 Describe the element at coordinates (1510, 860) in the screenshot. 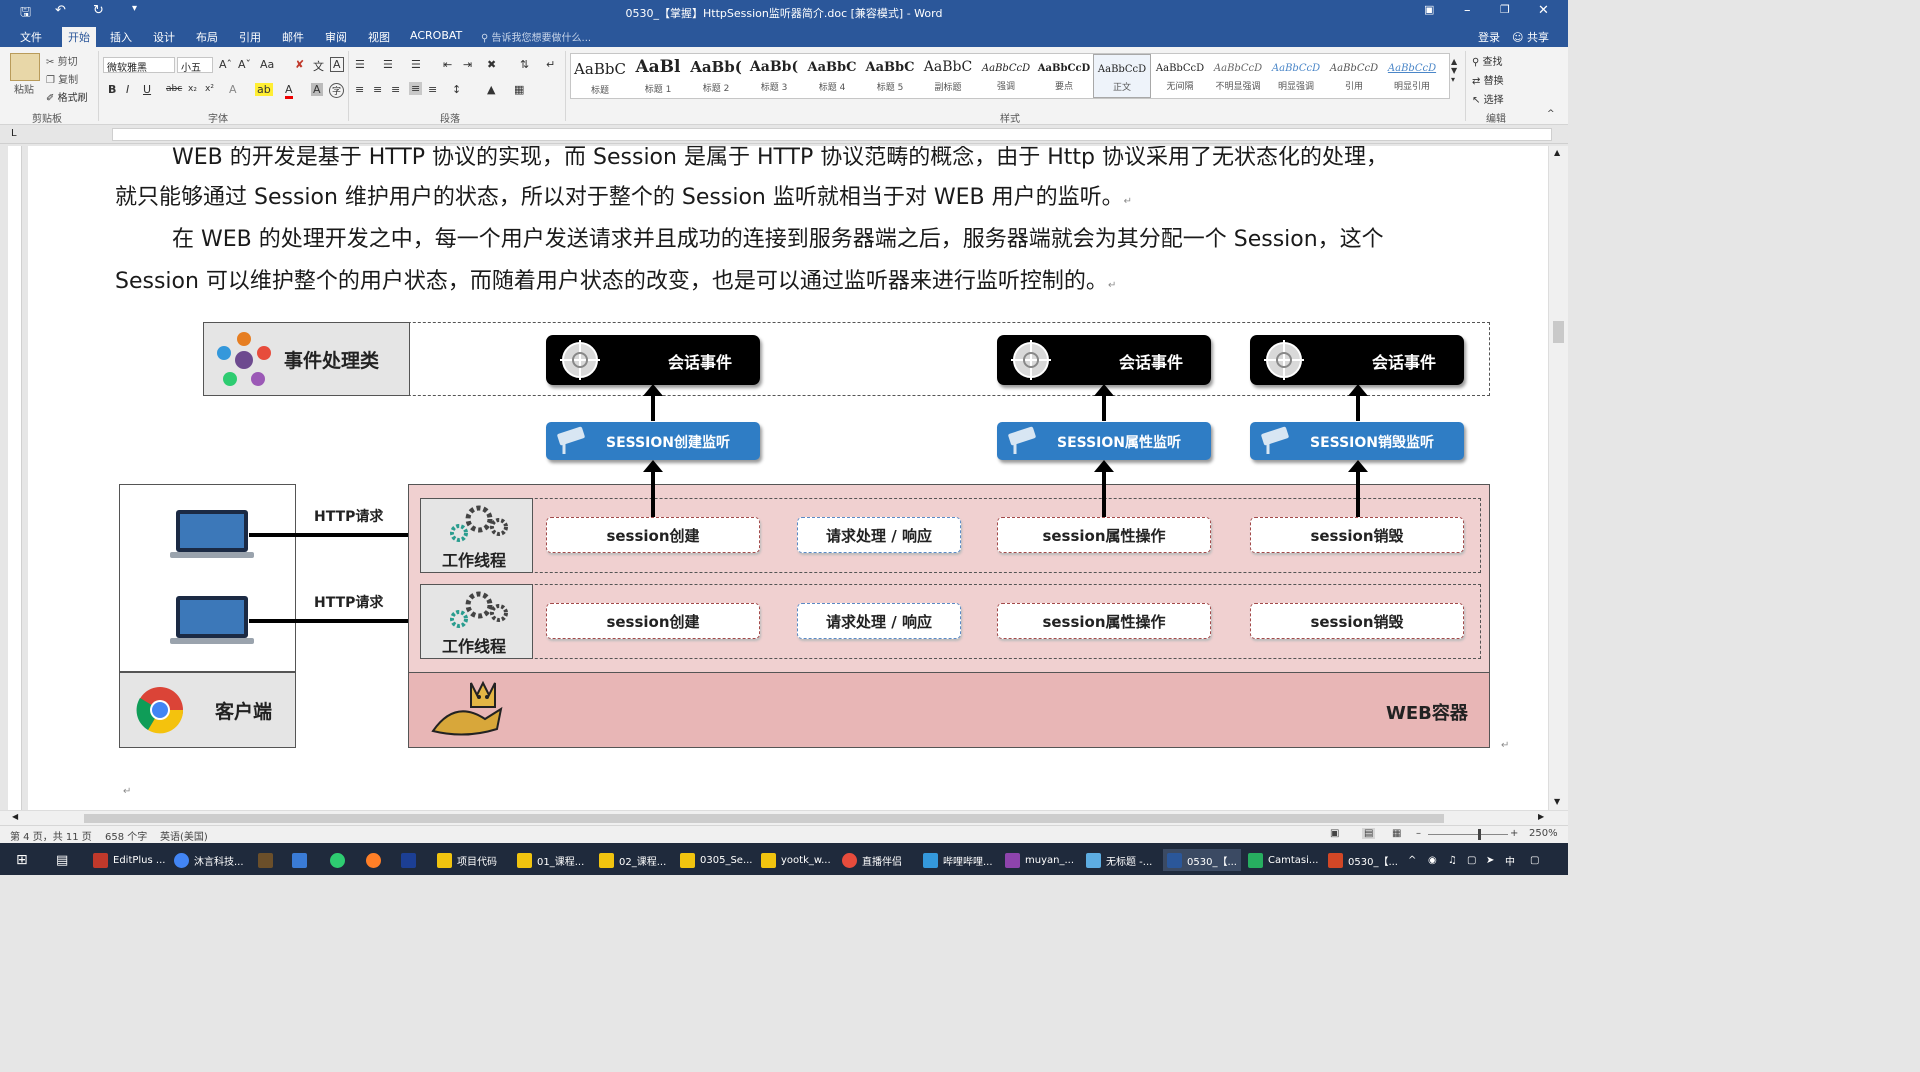

I see `ime-indicator: 中` at that location.